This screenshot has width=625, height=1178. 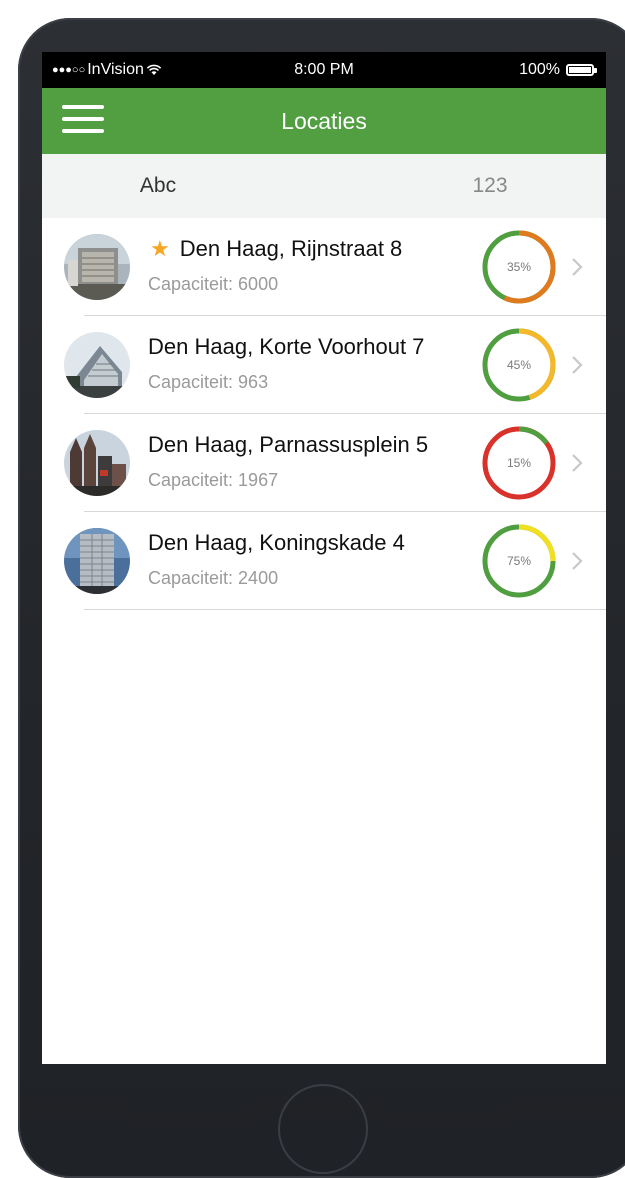 What do you see at coordinates (213, 480) in the screenshot?
I see `location-capacity: Capaciteit: 1967` at bounding box center [213, 480].